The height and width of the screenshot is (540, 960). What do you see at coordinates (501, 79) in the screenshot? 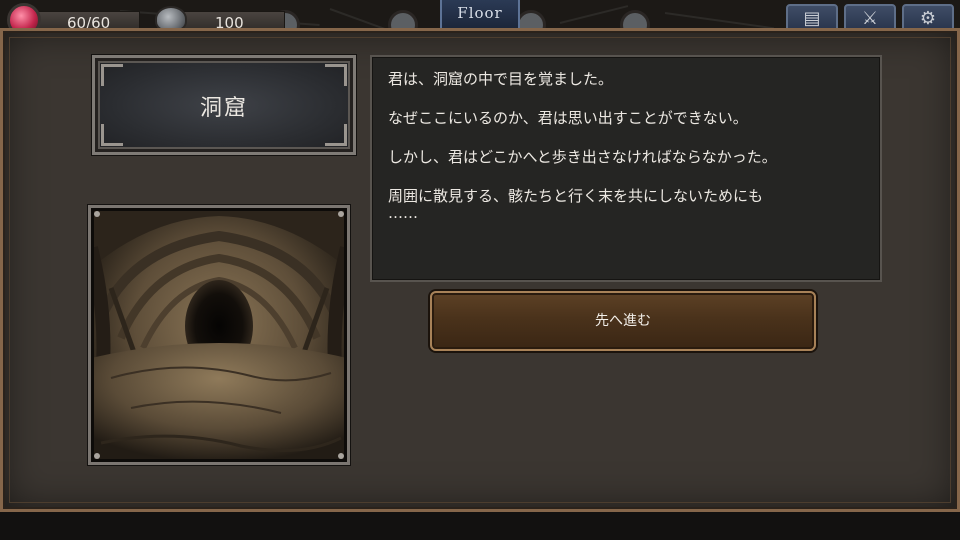
I see `story-line: 君は、洞窟の中で目を覚ました。` at bounding box center [501, 79].